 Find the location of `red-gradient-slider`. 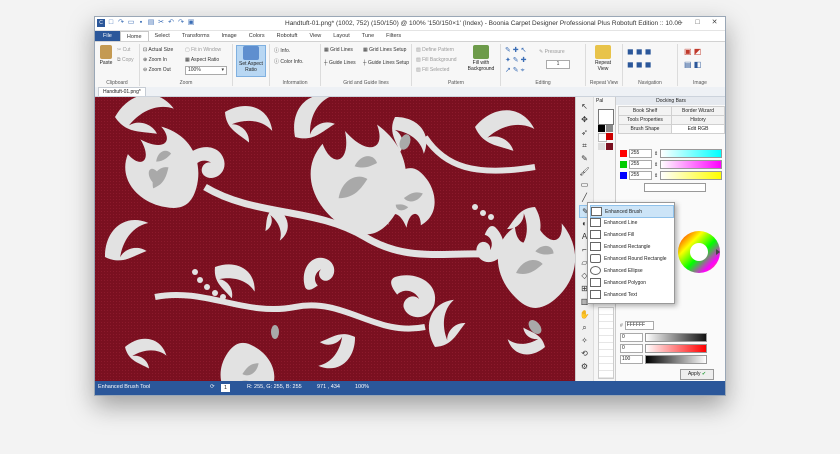

red-gradient-slider is located at coordinates (691, 153).